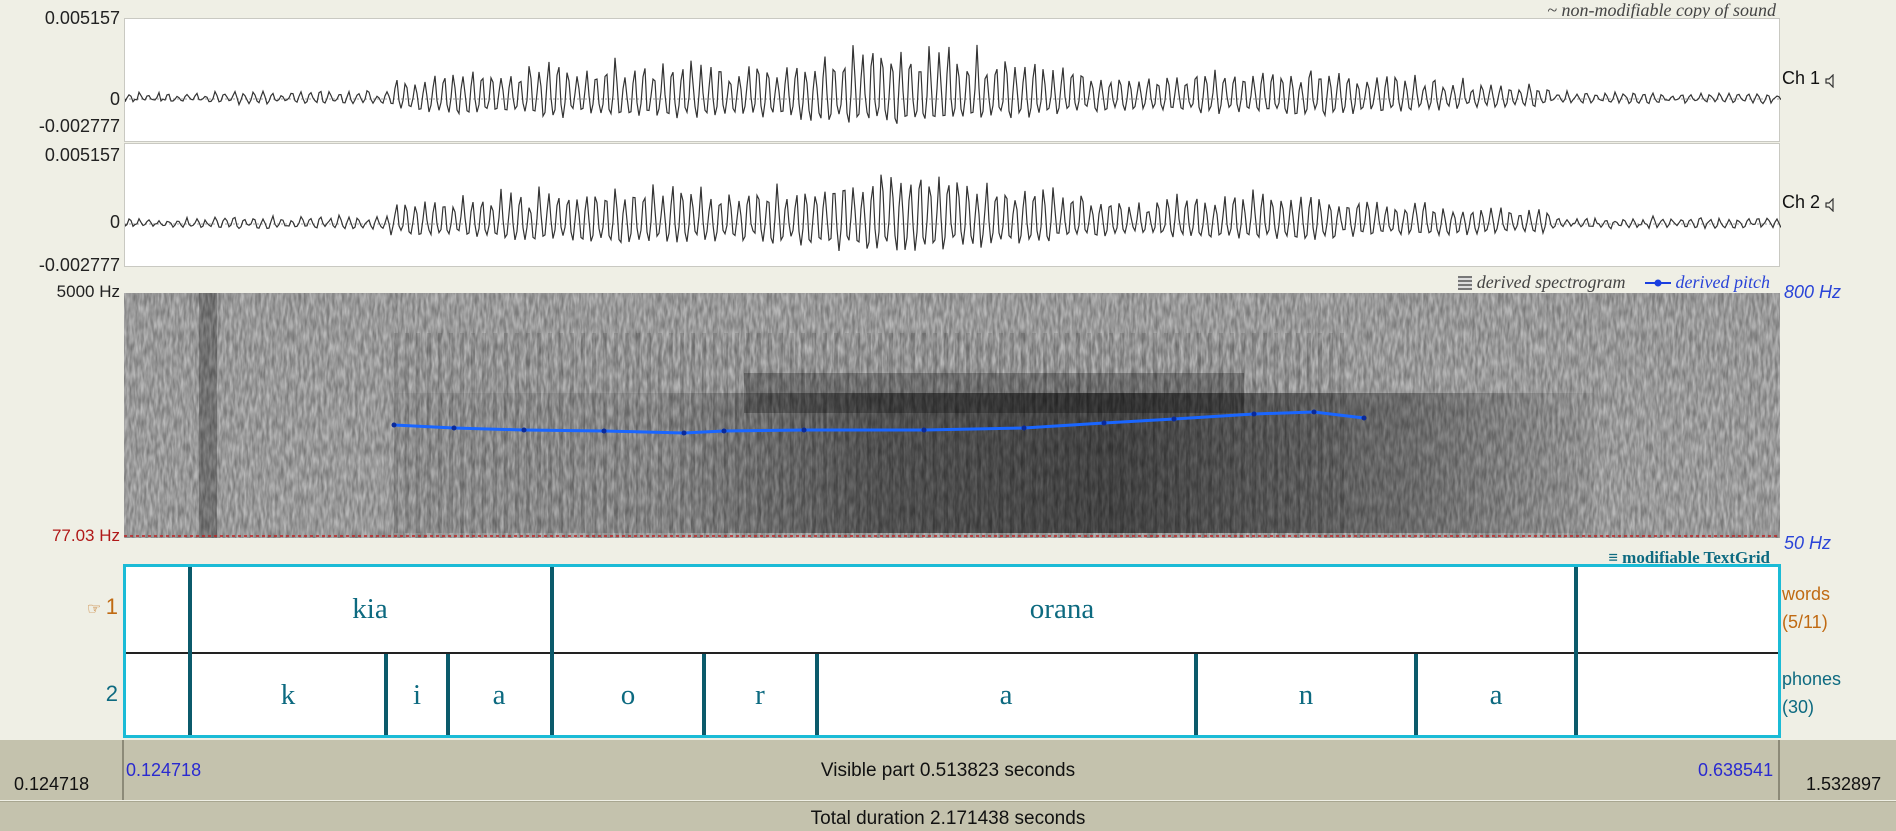 This screenshot has width=1896, height=831. What do you see at coordinates (1843, 784) in the screenshot?
I see `window-end-time: 1.532897` at bounding box center [1843, 784].